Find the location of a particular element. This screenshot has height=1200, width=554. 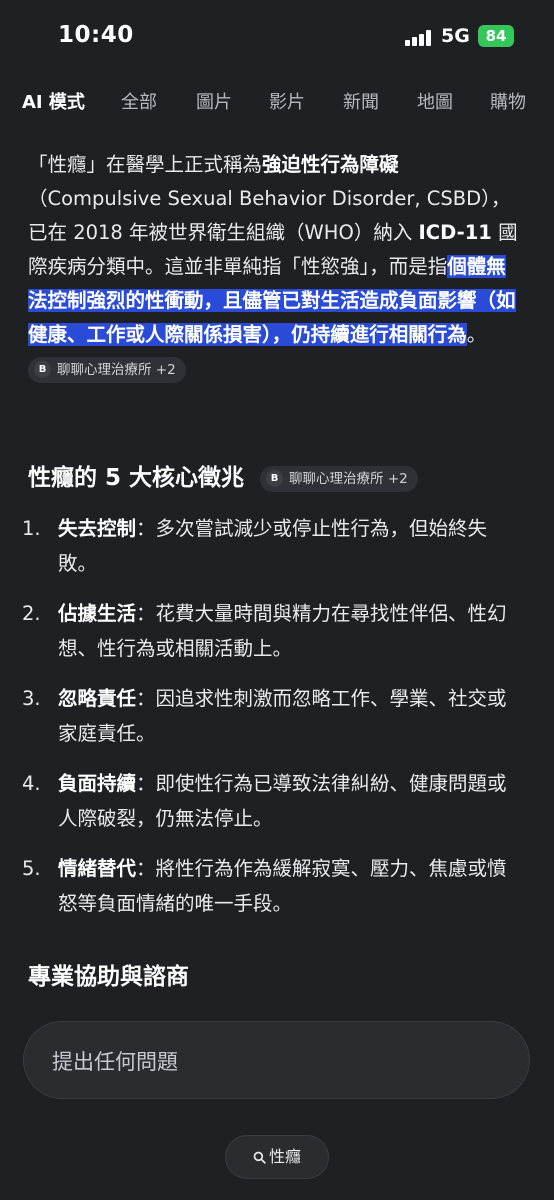

signs-heading-text: 性癮的 5 大核心徵兆 is located at coordinates (136, 478).